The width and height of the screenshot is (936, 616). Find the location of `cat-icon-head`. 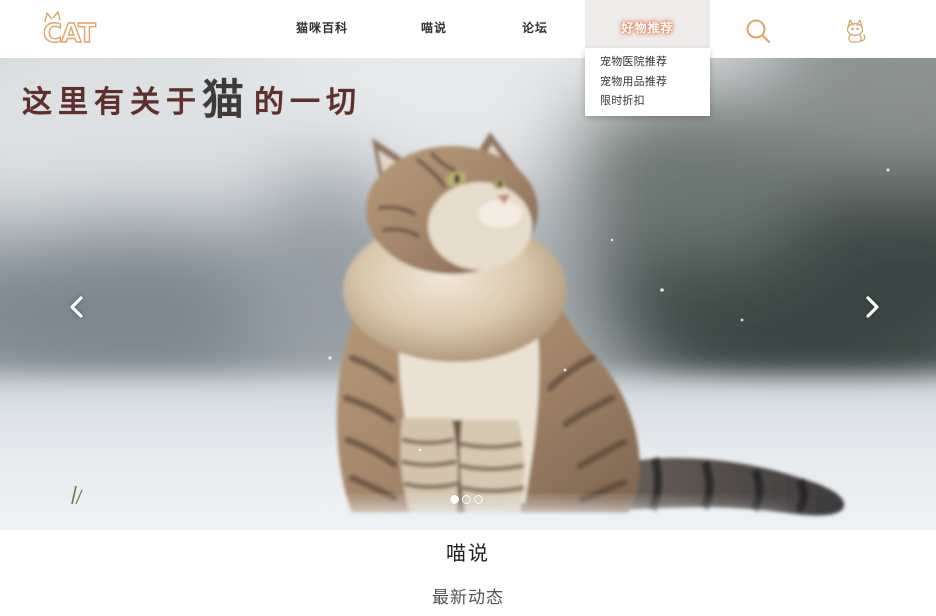

cat-icon-head is located at coordinates (855, 29).